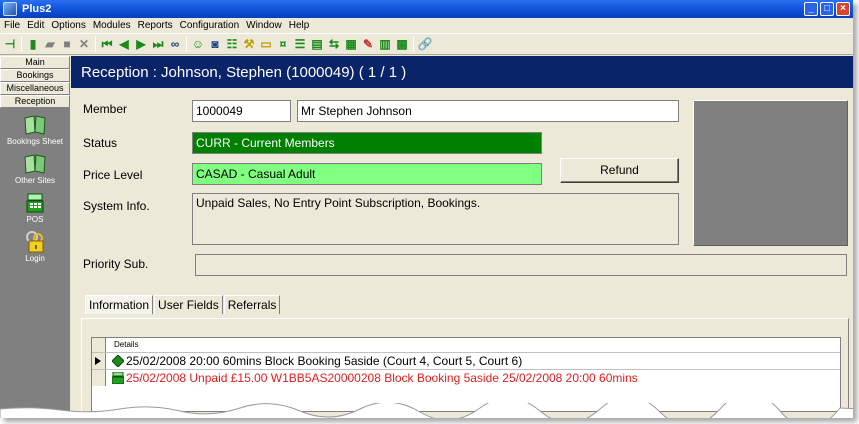 The height and width of the screenshot is (424, 859). What do you see at coordinates (141, 44) in the screenshot?
I see `next-icon: ▶` at bounding box center [141, 44].